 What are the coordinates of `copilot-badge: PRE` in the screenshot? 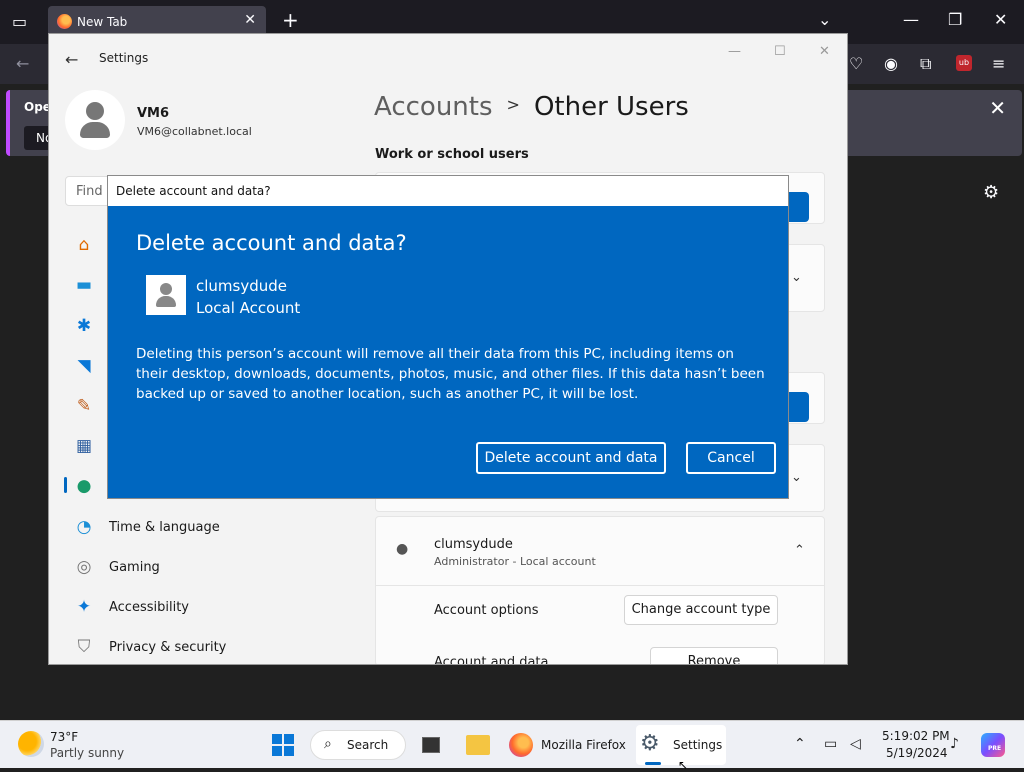 It's located at (995, 748).